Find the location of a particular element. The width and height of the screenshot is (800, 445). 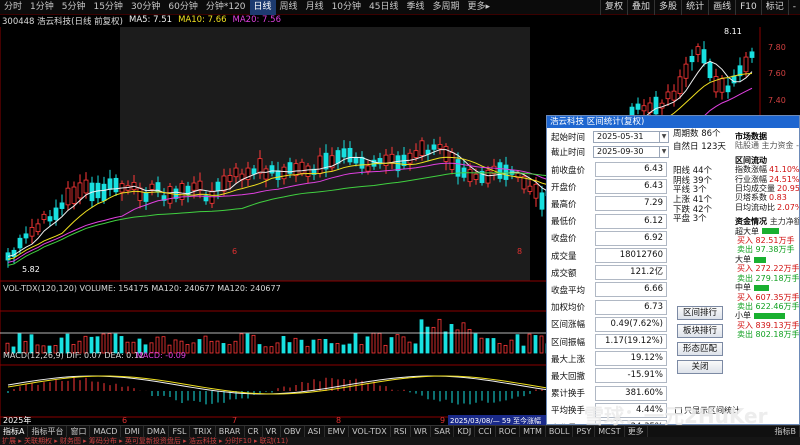

flow-label: 日均流动比 is located at coordinates (755, 207).